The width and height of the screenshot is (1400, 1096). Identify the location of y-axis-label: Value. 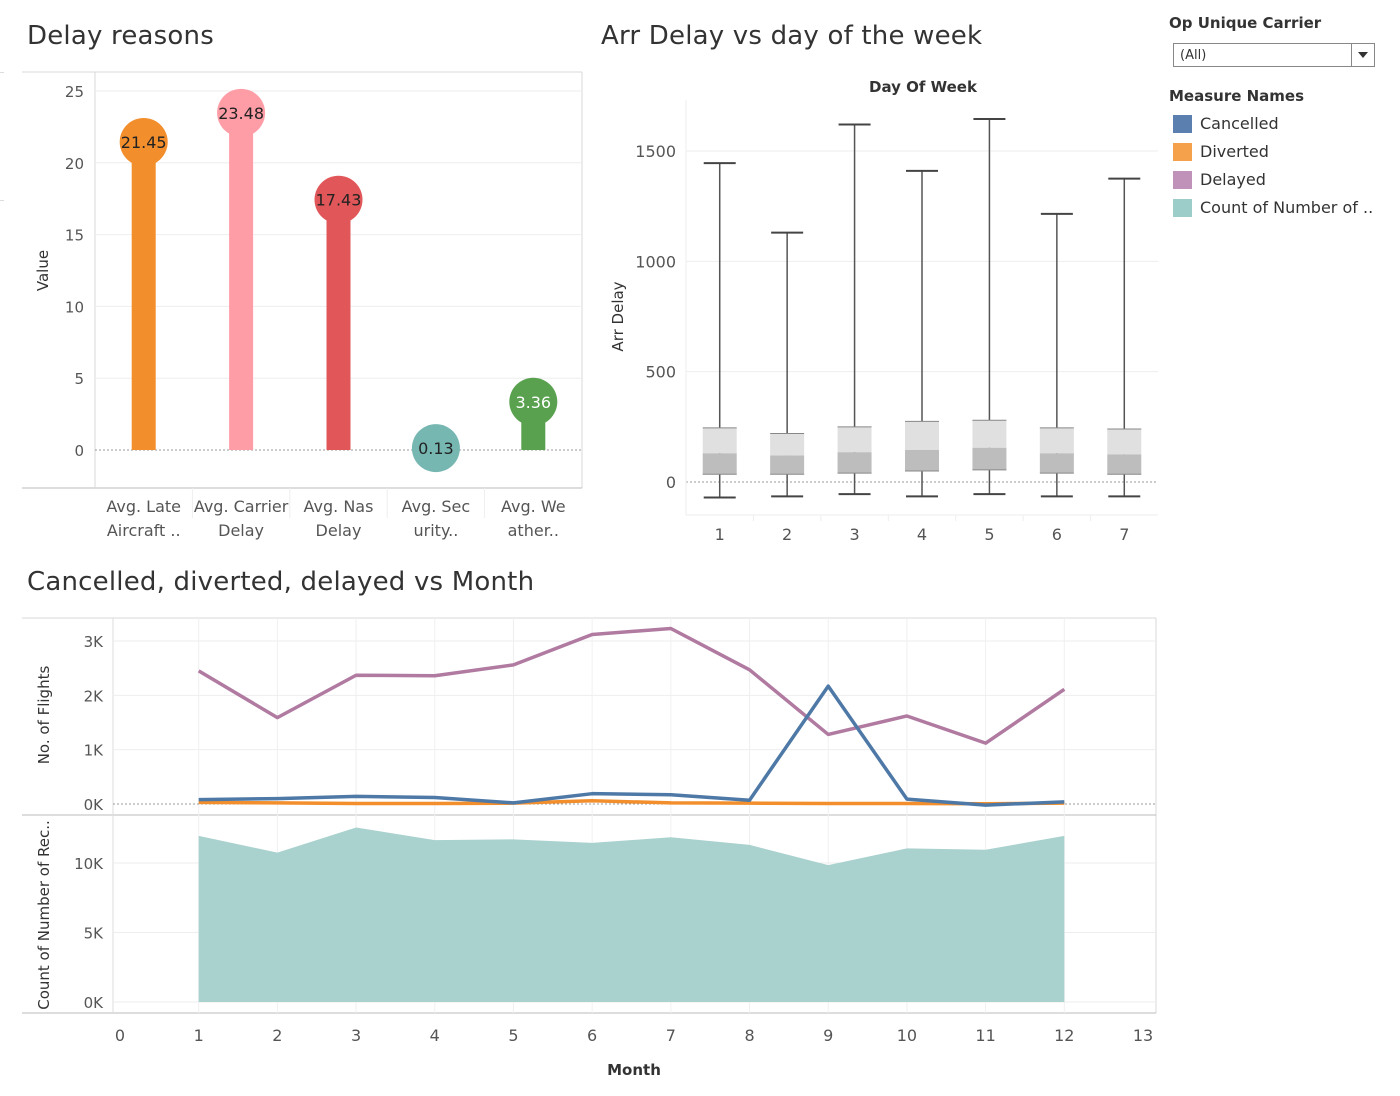
(43, 270).